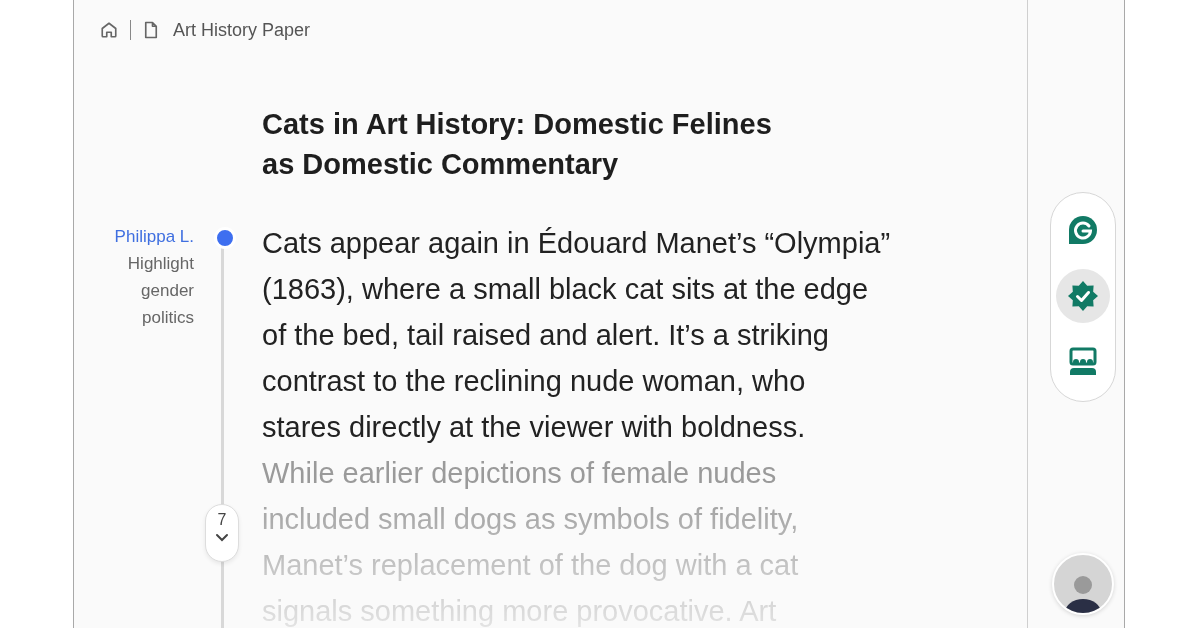 Image resolution: width=1200 pixels, height=628 pixels. I want to click on comment-author: Philippa L., so click(154, 236).